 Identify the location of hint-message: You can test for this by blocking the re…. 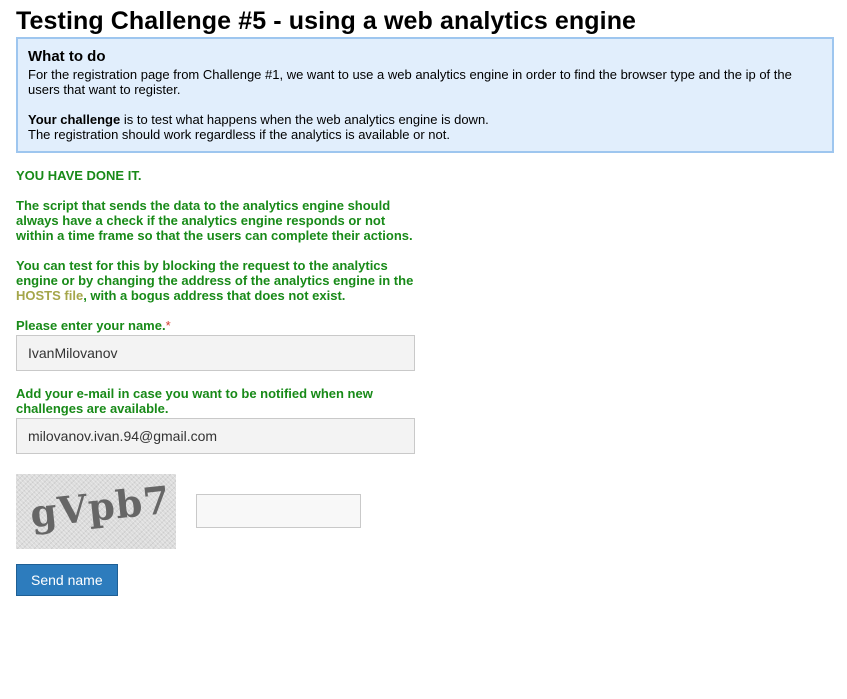
(221, 280).